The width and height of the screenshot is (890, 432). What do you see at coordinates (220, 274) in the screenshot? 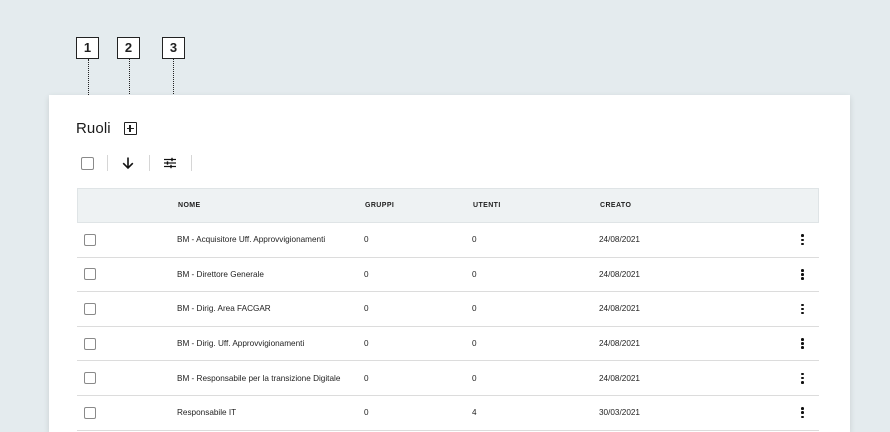
I see `cell-nome: BM - Direttore Generale` at bounding box center [220, 274].